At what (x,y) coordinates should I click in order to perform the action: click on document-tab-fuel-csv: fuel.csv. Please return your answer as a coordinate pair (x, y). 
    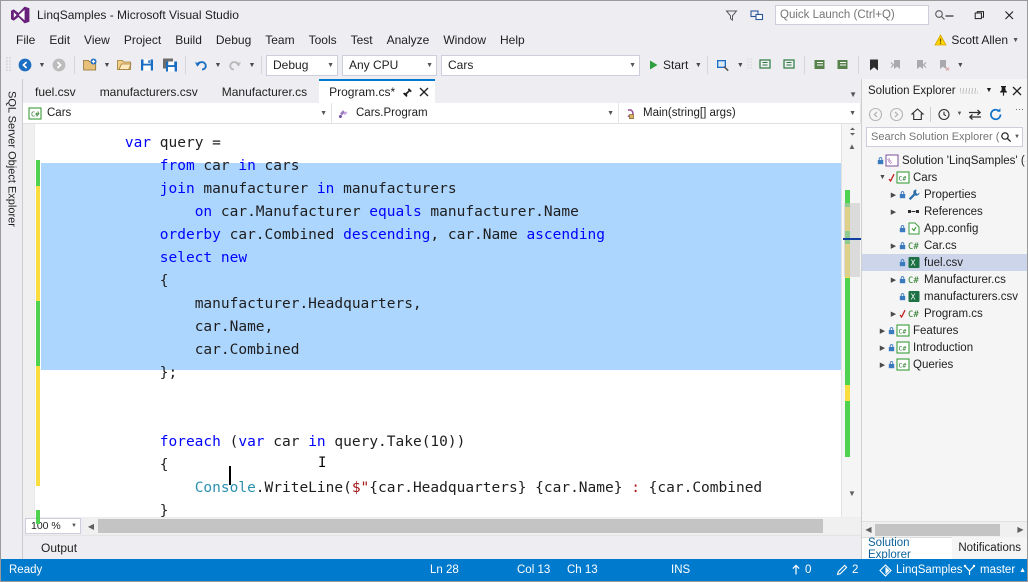
    Looking at the image, I should click on (55, 92).